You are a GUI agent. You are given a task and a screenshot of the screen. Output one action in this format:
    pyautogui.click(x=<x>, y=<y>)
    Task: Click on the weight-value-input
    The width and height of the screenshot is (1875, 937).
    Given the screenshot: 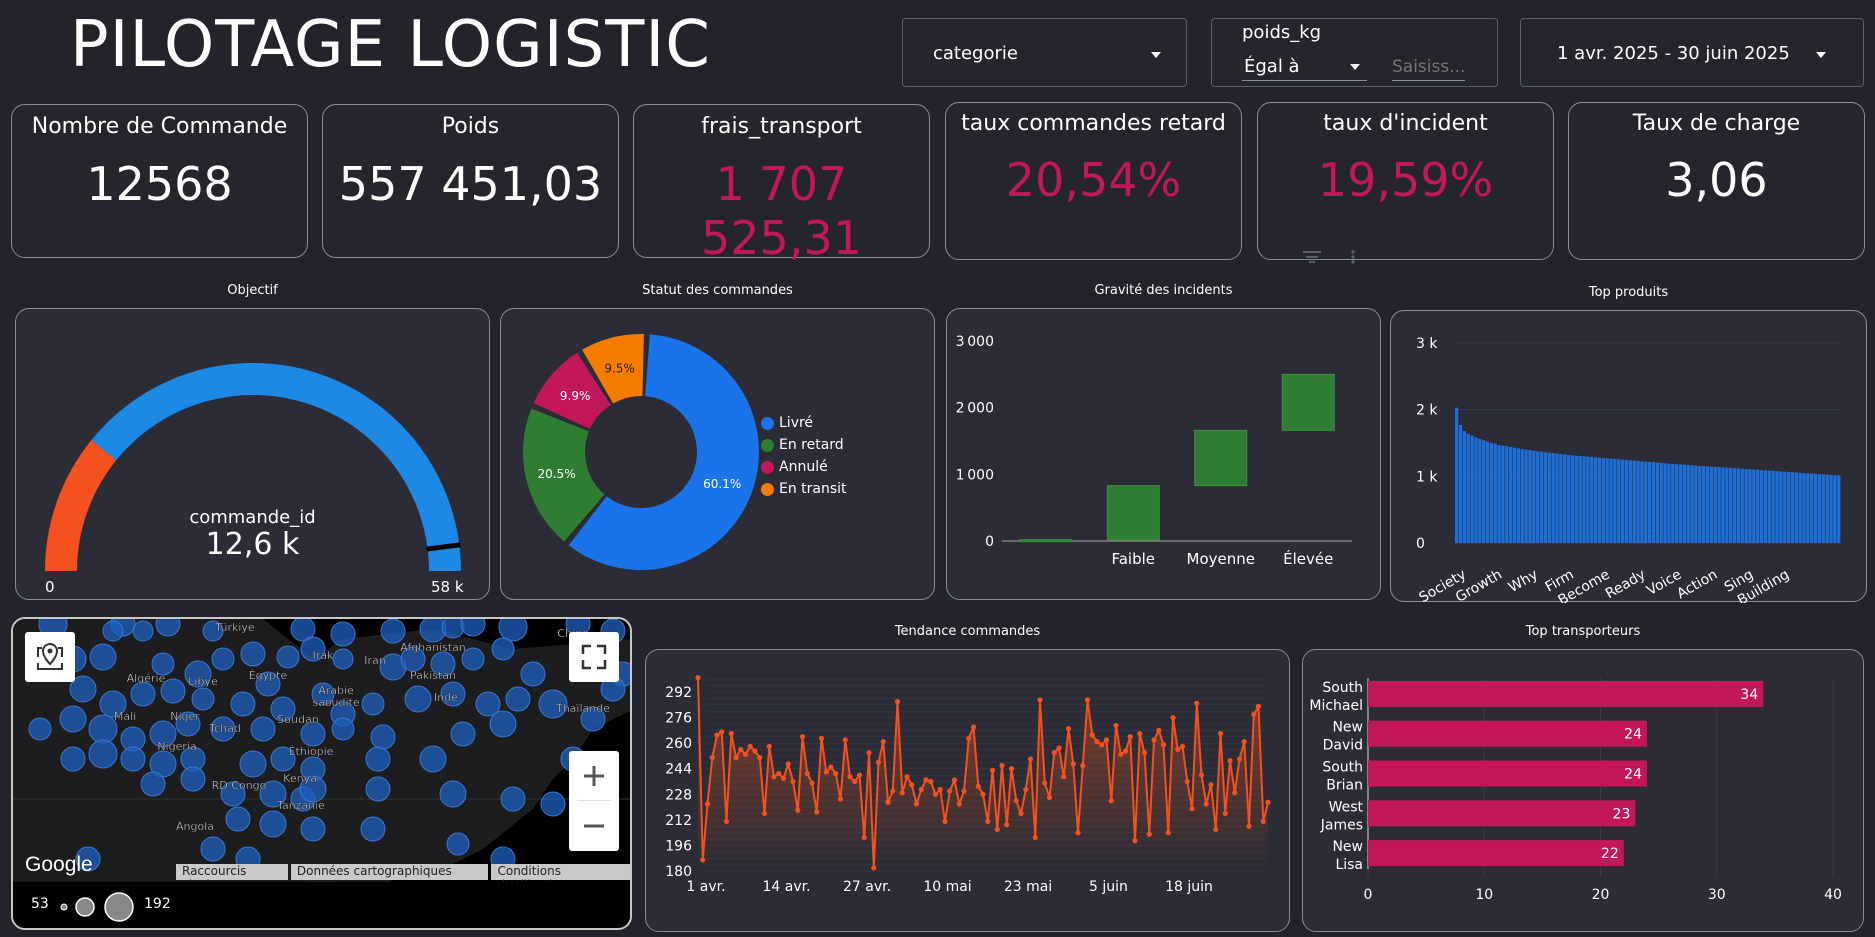 What is the action you would take?
    pyautogui.click(x=1428, y=67)
    